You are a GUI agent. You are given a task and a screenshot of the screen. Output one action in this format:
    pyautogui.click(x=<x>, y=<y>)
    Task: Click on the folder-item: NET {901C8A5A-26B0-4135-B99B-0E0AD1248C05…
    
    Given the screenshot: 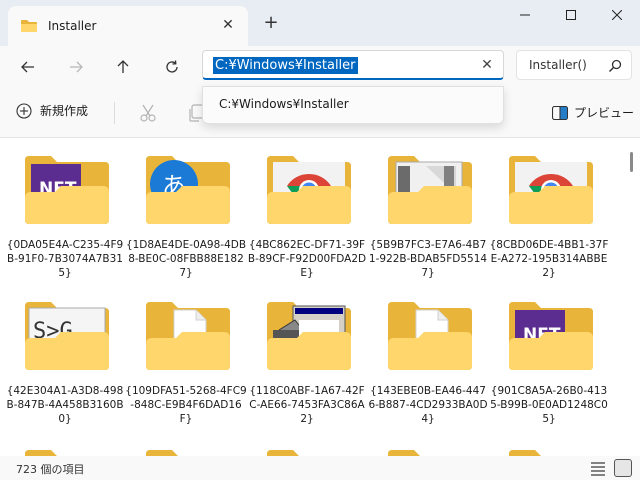 What is the action you would take?
    pyautogui.click(x=548, y=357)
    